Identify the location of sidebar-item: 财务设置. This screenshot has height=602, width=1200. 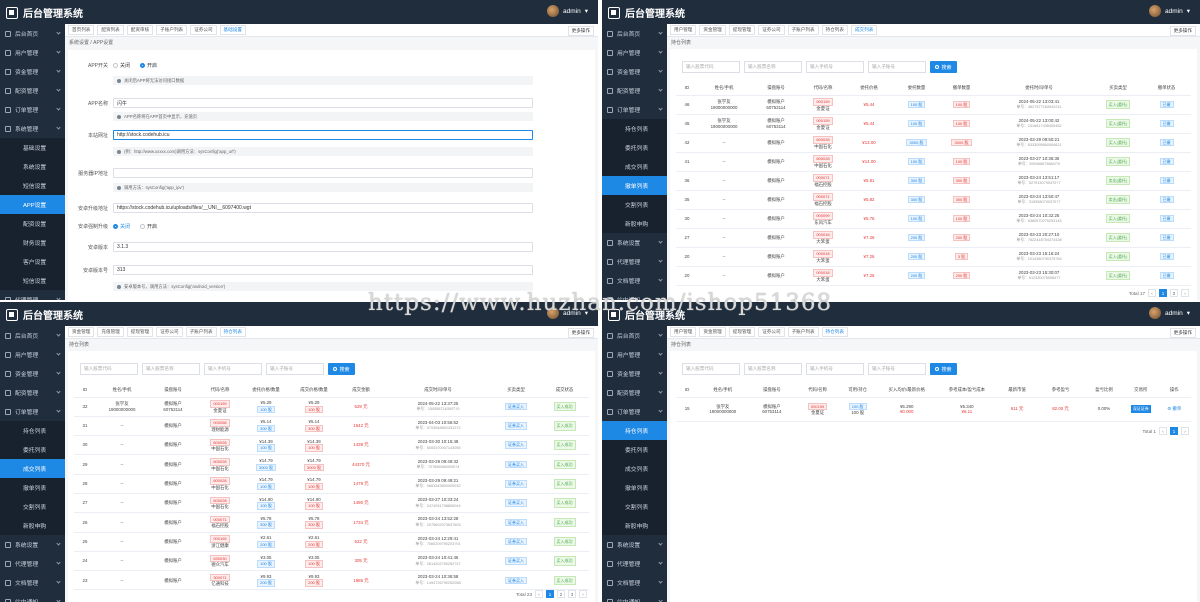
(32, 242).